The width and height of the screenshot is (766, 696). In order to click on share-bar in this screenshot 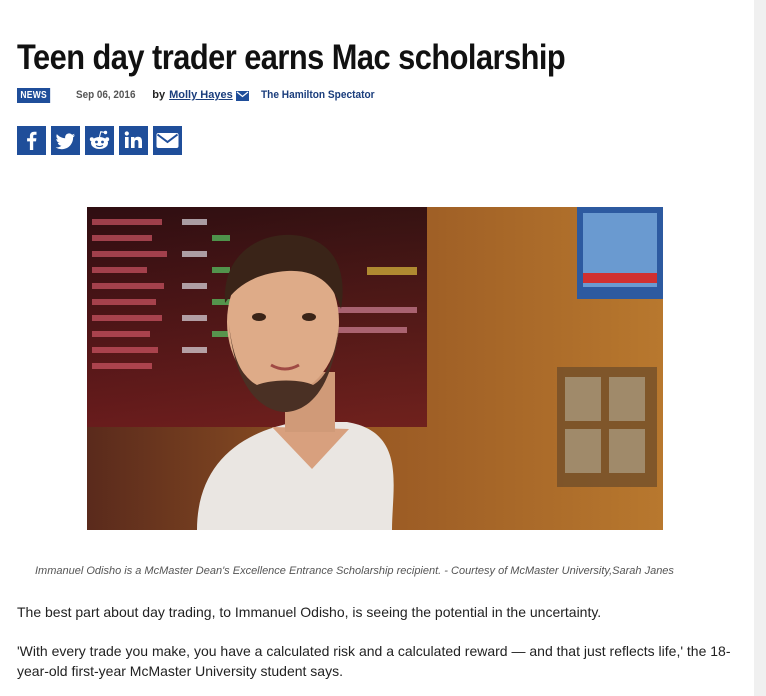, I will do `click(99, 140)`.